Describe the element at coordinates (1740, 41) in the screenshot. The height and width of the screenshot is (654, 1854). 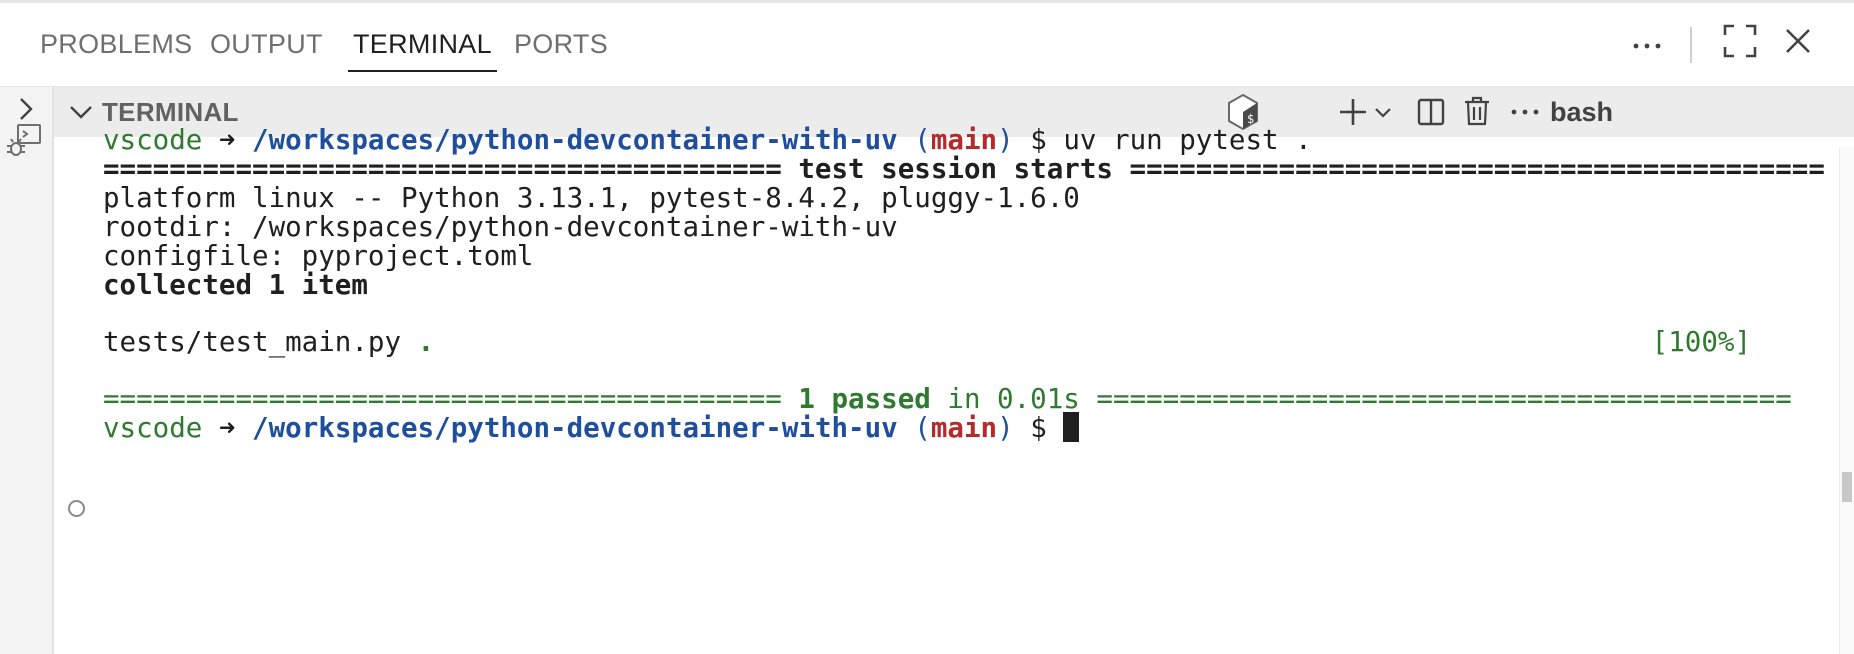
I see `maximize-panel-icon` at that location.